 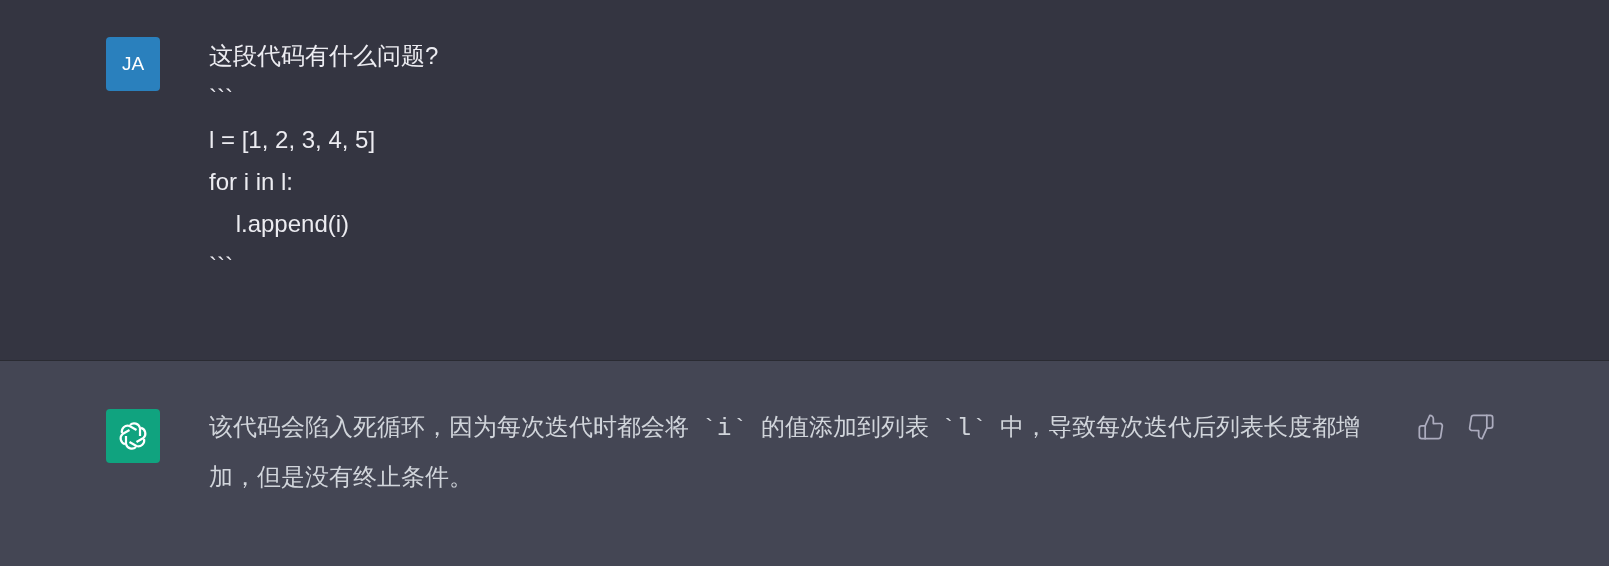 What do you see at coordinates (293, 140) in the screenshot?
I see `message-line: l = [1, 2, 3, 4, 5]` at bounding box center [293, 140].